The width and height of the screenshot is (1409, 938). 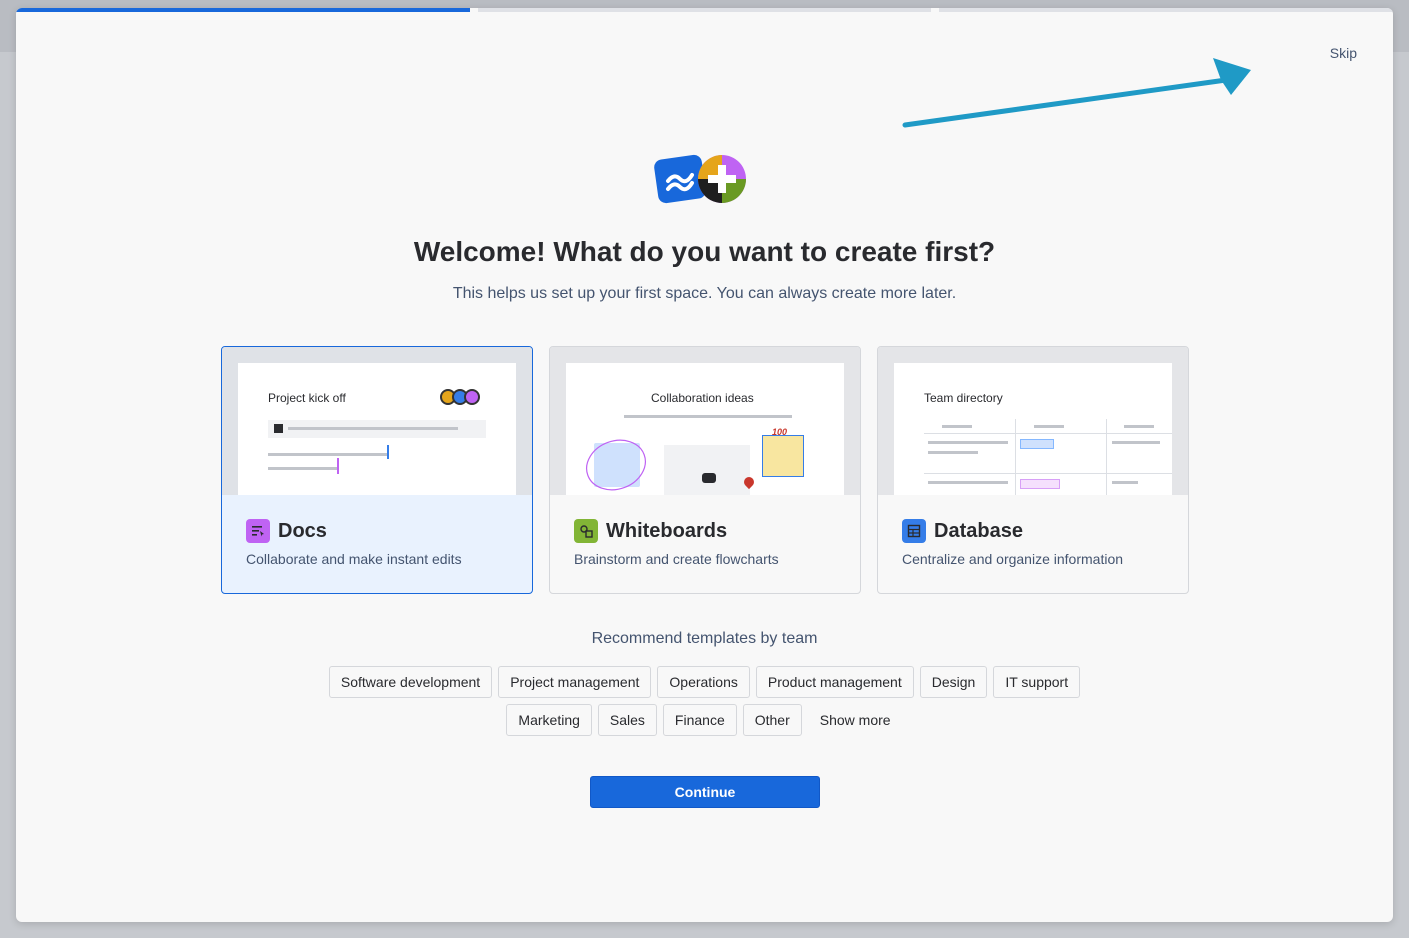 What do you see at coordinates (1033, 429) in the screenshot?
I see `database-preview-canvas: Team directory` at bounding box center [1033, 429].